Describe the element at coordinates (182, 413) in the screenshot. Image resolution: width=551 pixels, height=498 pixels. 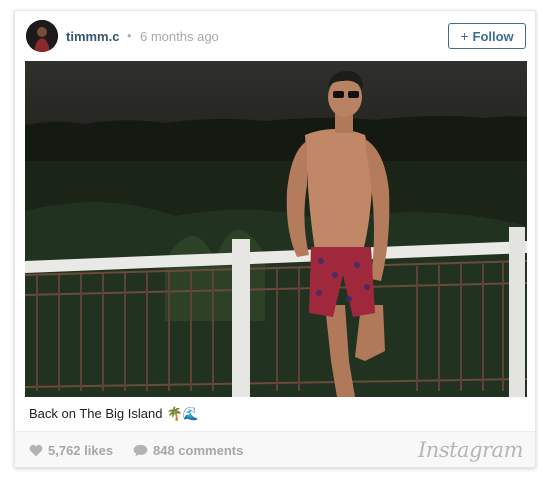
I see `caption-emoji: 🌴🌊` at that location.